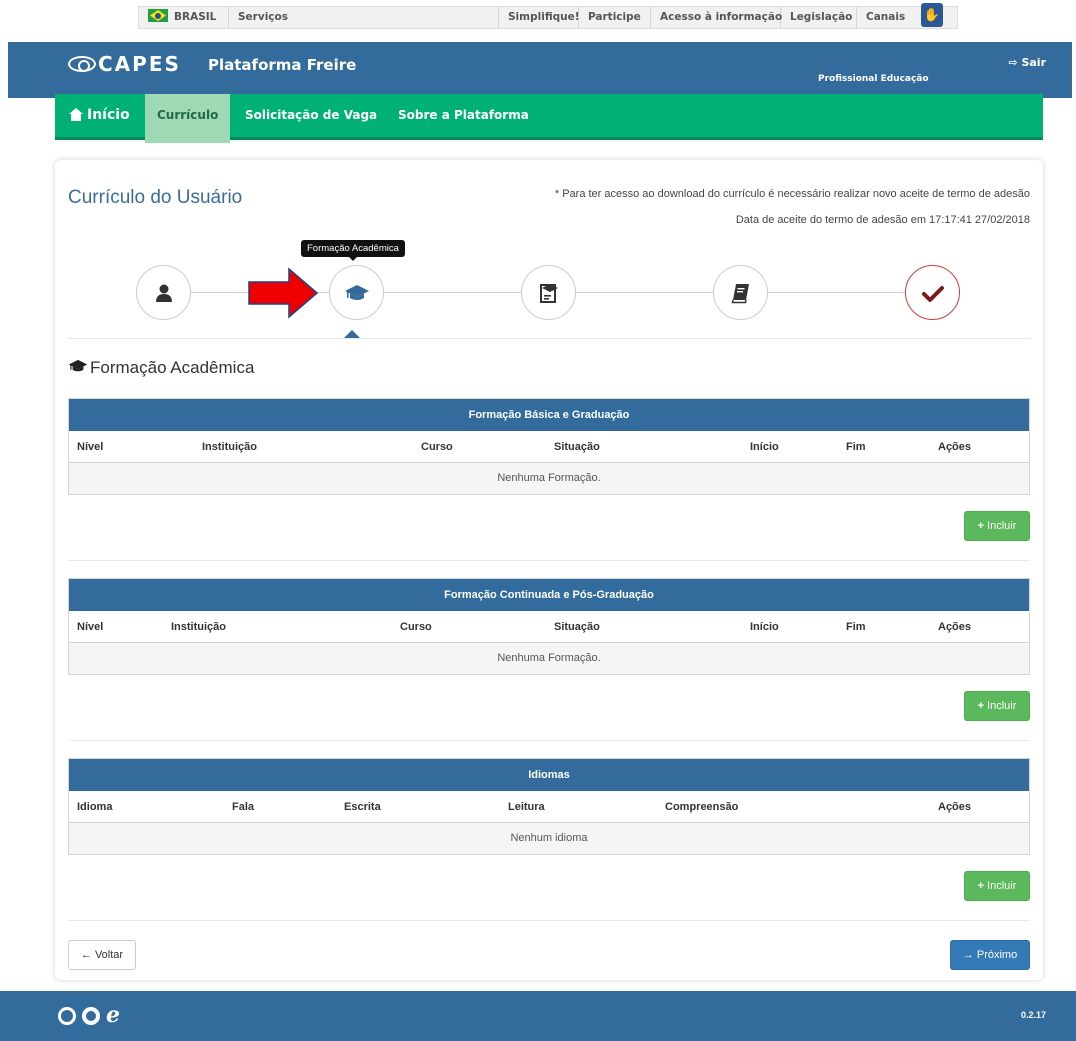  I want to click on nav-home-label: Início, so click(108, 115).